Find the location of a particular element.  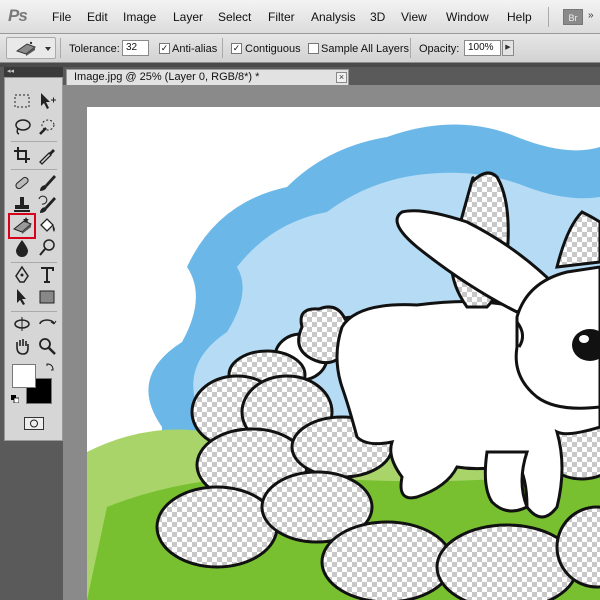

spot-healing-brush-tool-icon is located at coordinates (22, 183).